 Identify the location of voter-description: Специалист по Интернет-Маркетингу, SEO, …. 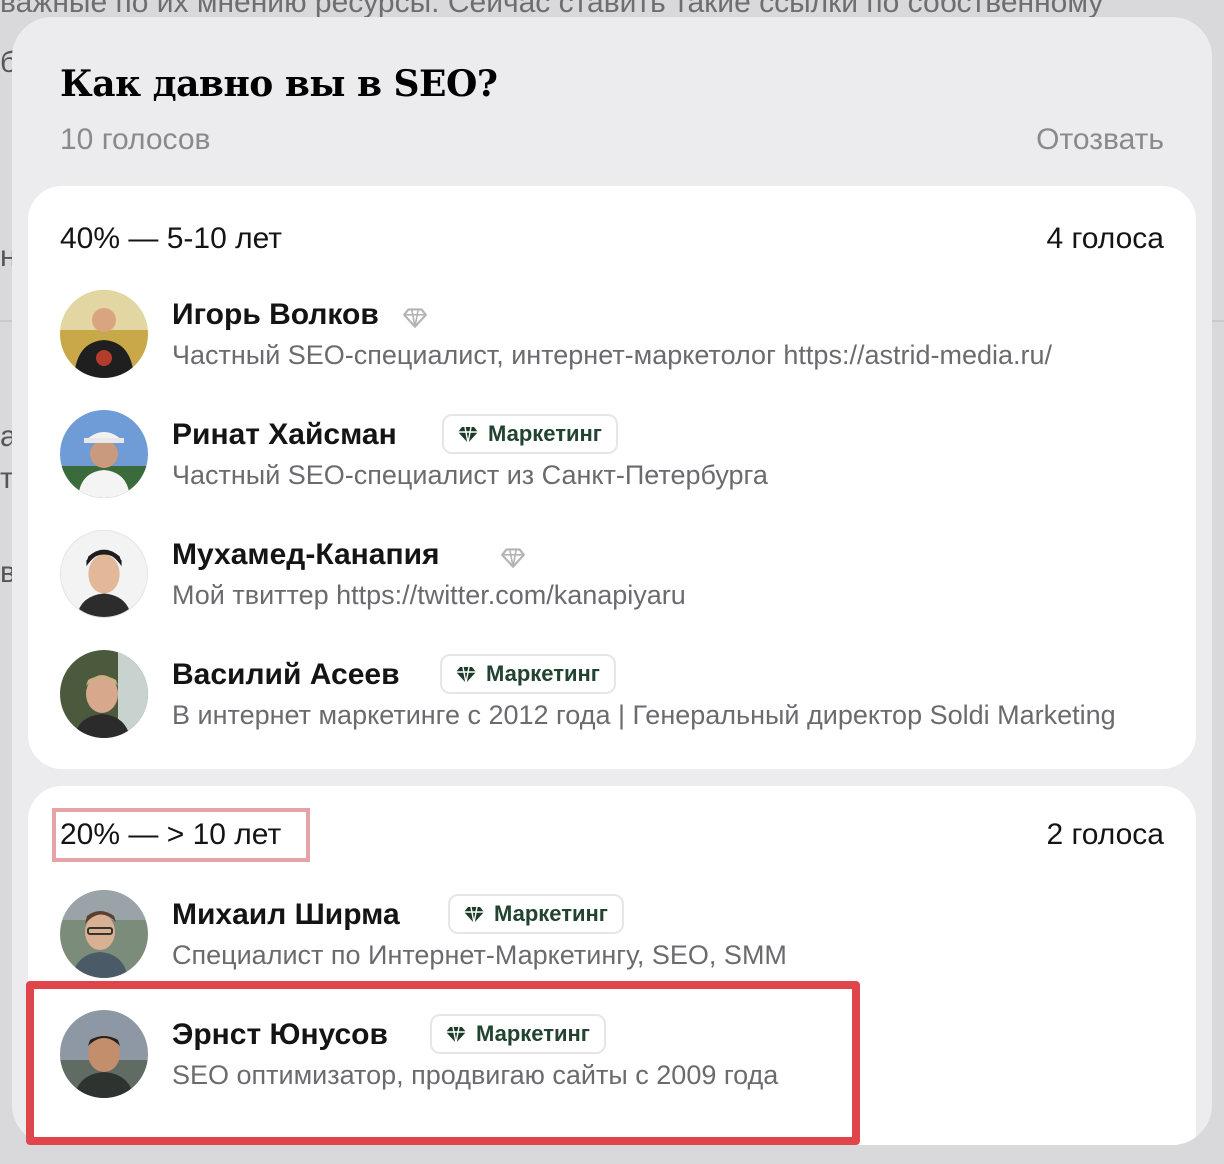
(479, 955).